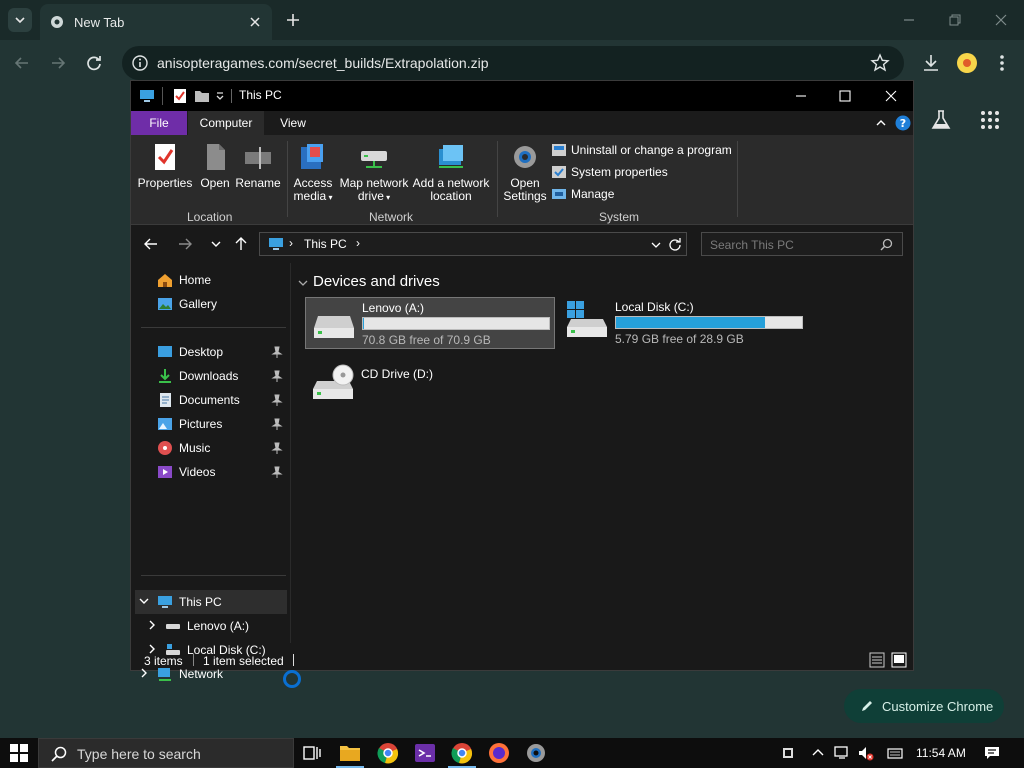 This screenshot has height=768, width=1024. Describe the element at coordinates (931, 63) in the screenshot. I see `download-icon` at that location.